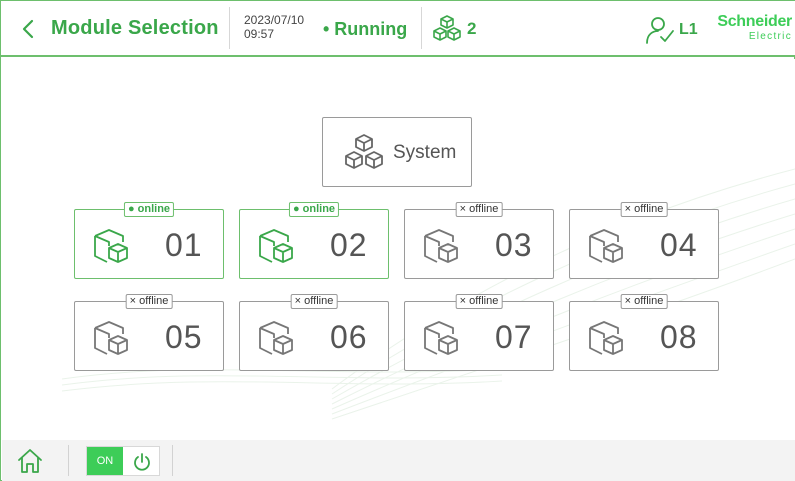  I want to click on user-check-icon, so click(660, 30).